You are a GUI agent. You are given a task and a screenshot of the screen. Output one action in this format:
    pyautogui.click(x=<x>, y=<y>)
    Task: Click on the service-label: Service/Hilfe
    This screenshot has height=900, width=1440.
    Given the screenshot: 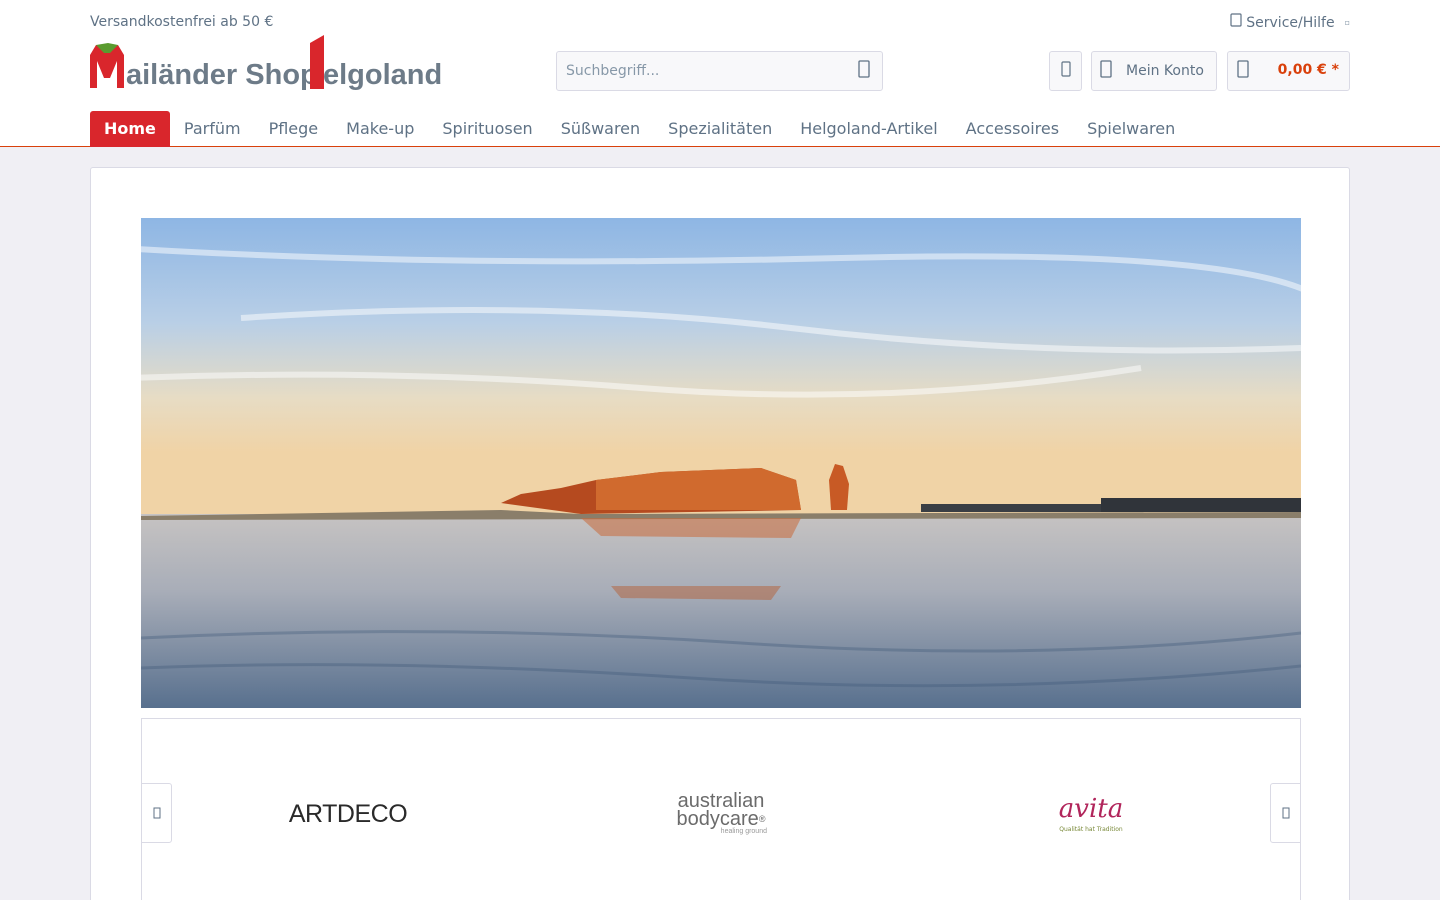 What is the action you would take?
    pyautogui.click(x=1290, y=22)
    